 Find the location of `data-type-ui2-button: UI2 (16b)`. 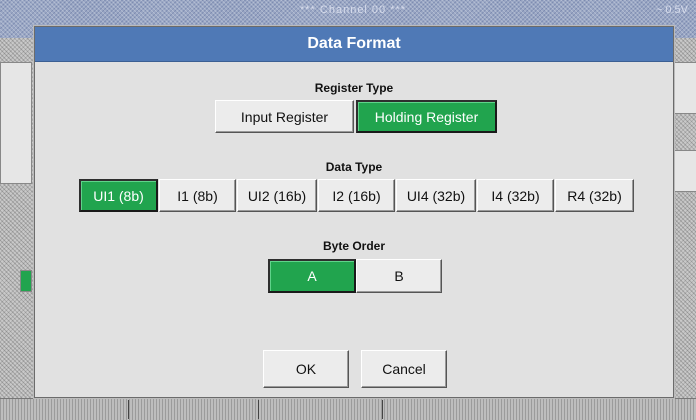

data-type-ui2-button: UI2 (16b) is located at coordinates (277, 195).